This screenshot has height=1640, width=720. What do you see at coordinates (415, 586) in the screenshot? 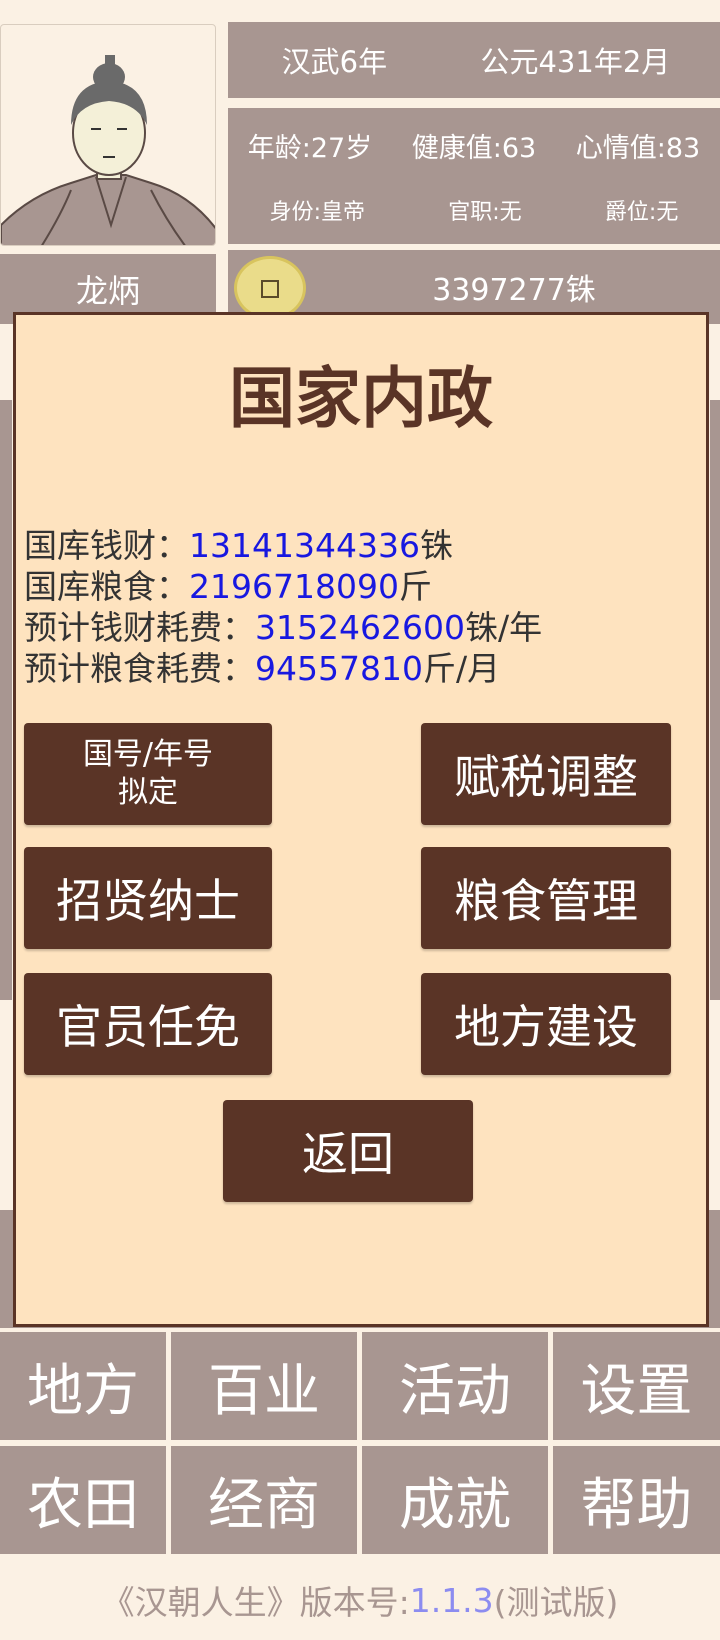
I see `info-unit: 斤` at bounding box center [415, 586].